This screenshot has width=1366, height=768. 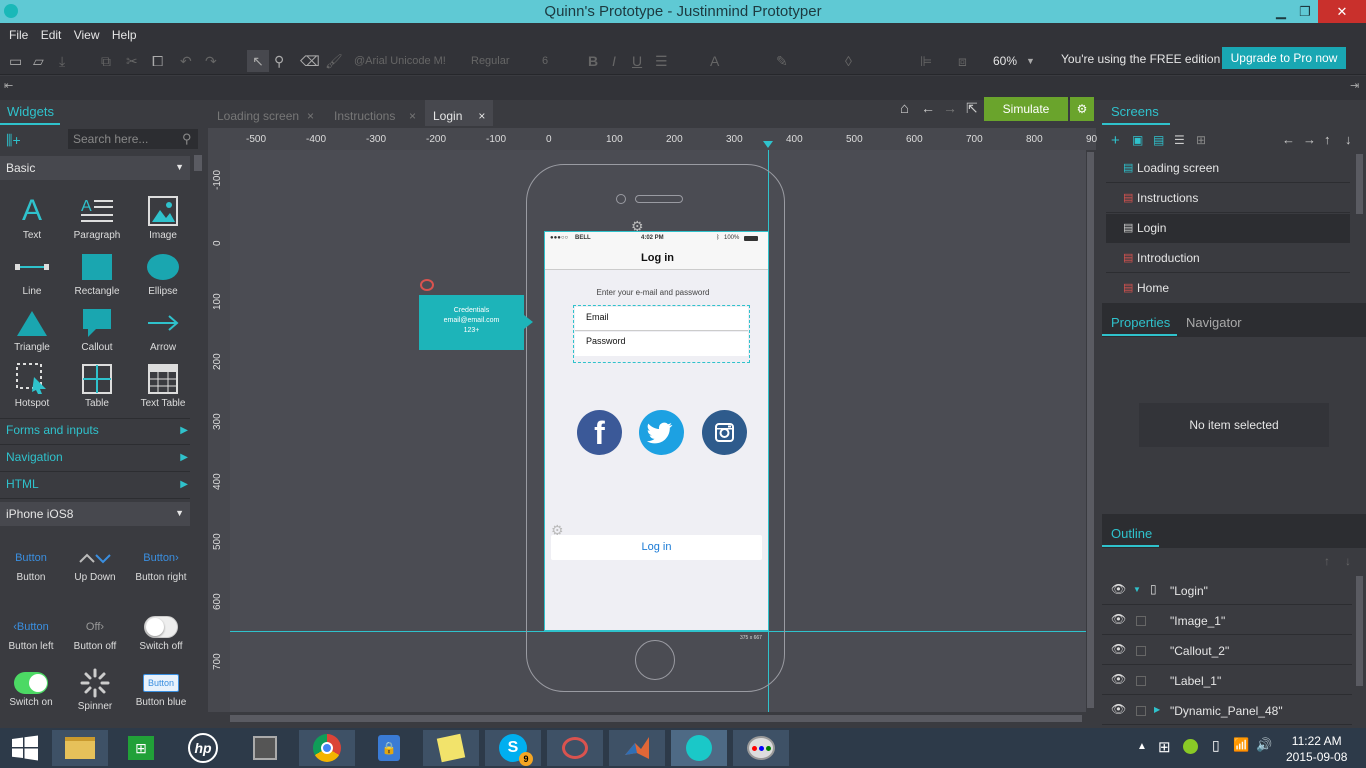 I want to click on zoom-dropdown-icon: ▼, so click(x=1030, y=61).